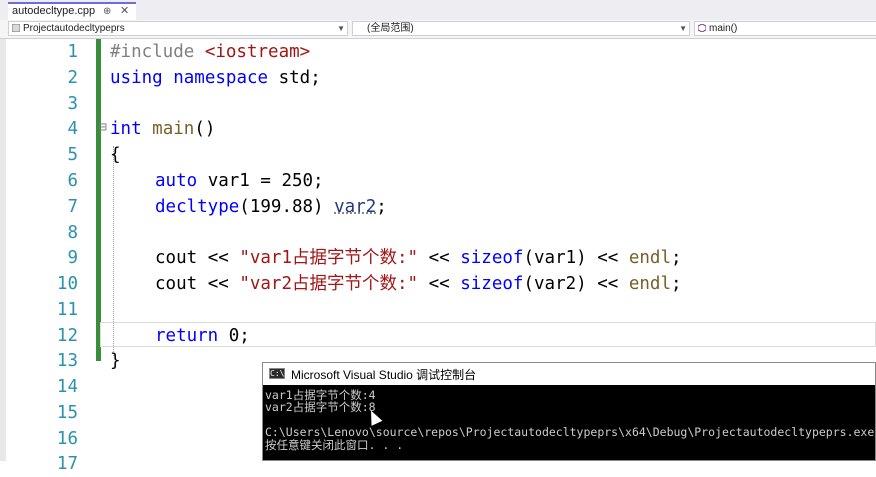  Describe the element at coordinates (136, 78) in the screenshot. I see `keyword: using` at that location.